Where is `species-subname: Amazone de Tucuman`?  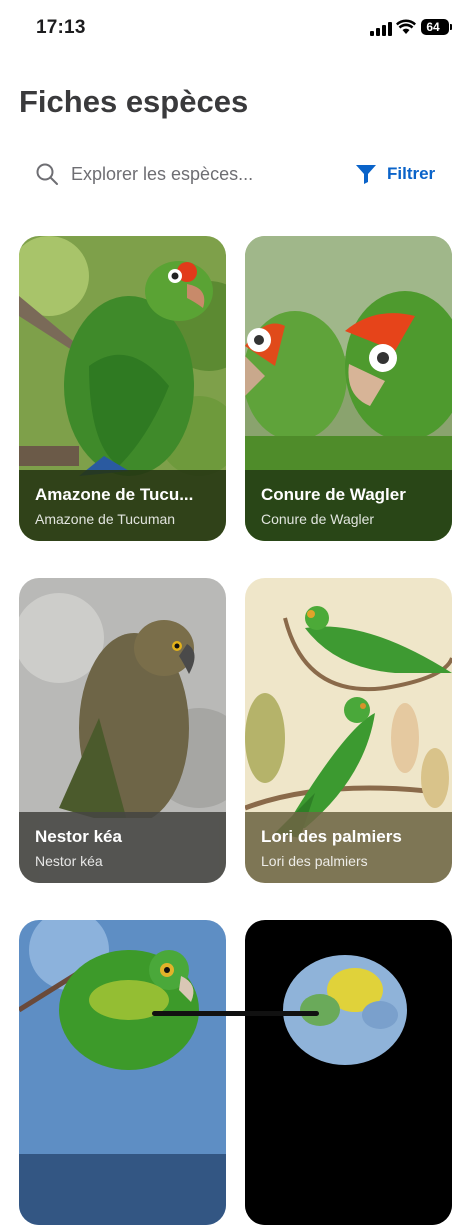 species-subname: Amazone de Tucuman is located at coordinates (105, 519).